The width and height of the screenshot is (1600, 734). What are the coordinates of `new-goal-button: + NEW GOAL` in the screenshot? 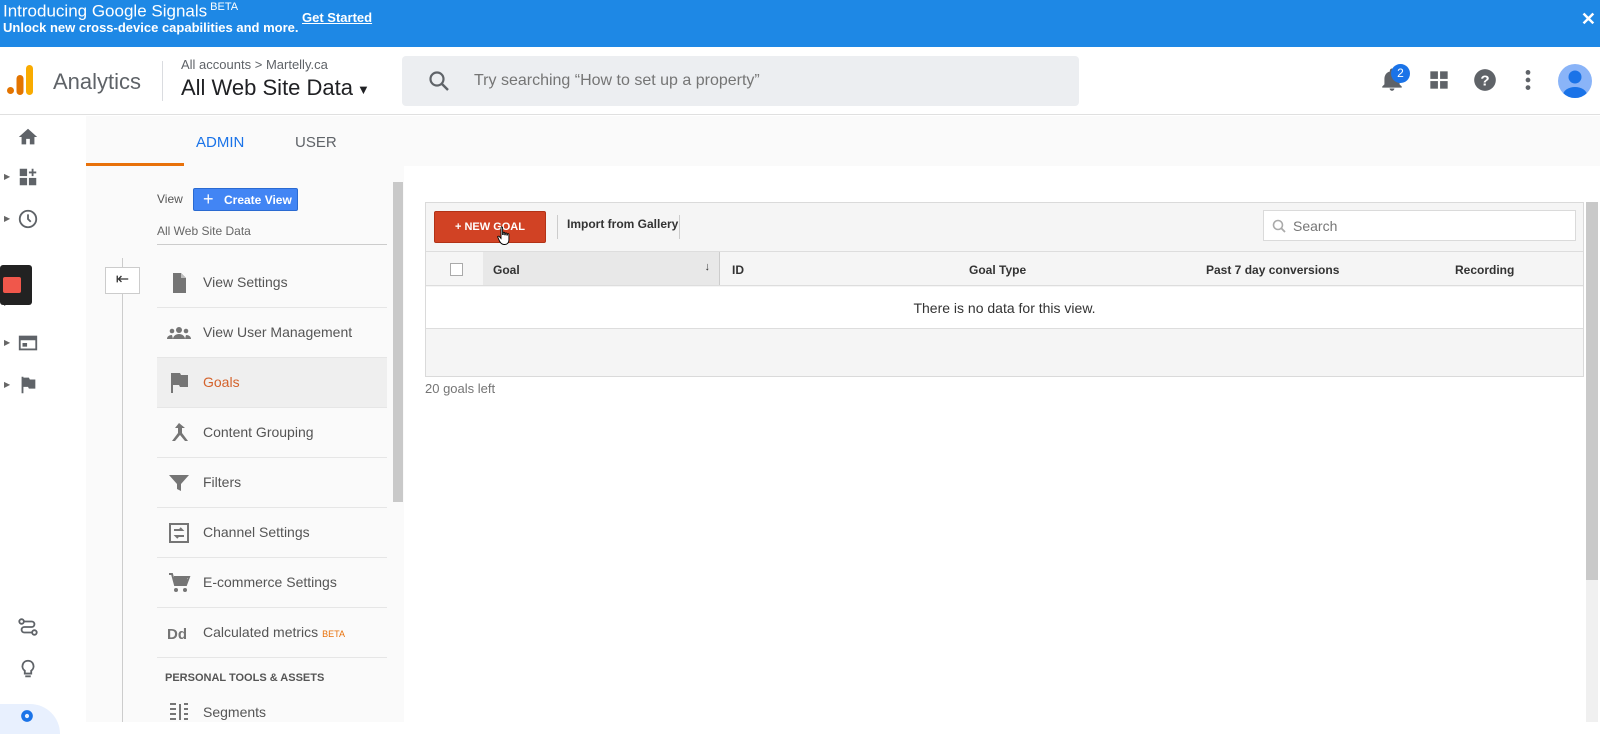 It's located at (490, 227).